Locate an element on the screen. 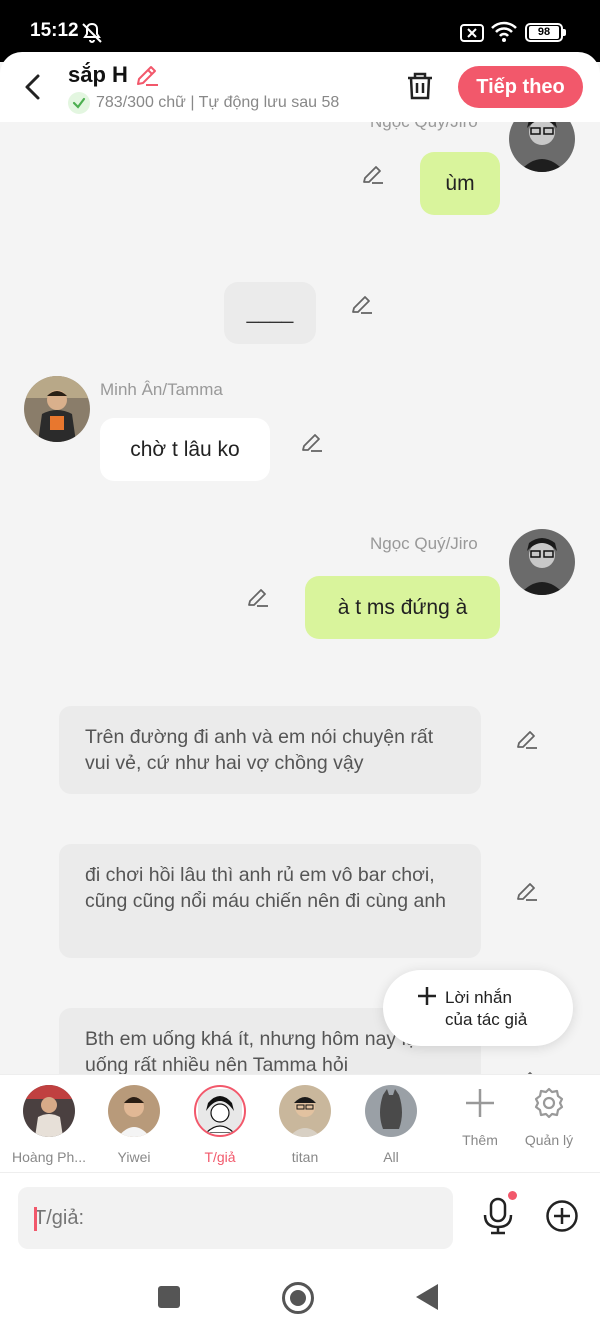 Image resolution: width=600 pixels, height=1333 pixels. story-title: sắp H is located at coordinates (98, 75).